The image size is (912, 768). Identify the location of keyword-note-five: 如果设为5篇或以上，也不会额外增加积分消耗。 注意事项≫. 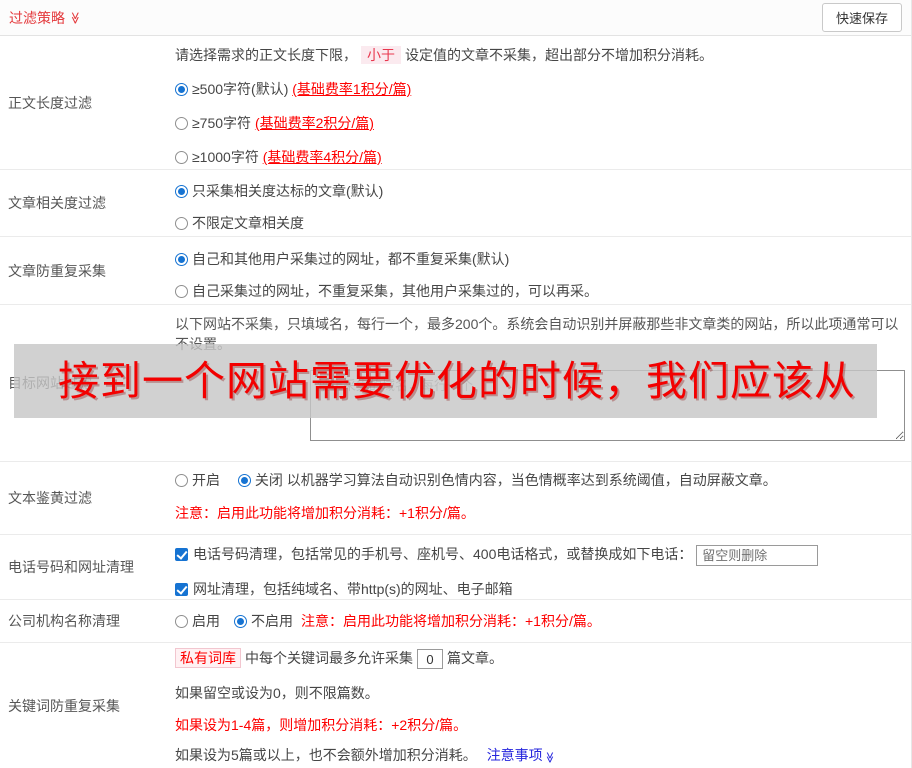
(365, 755).